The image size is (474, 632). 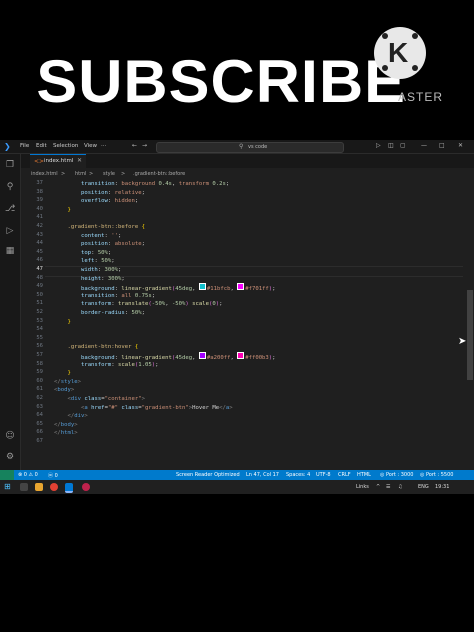 I want to click on breadcrumb-style: style, so click(x=109, y=174).